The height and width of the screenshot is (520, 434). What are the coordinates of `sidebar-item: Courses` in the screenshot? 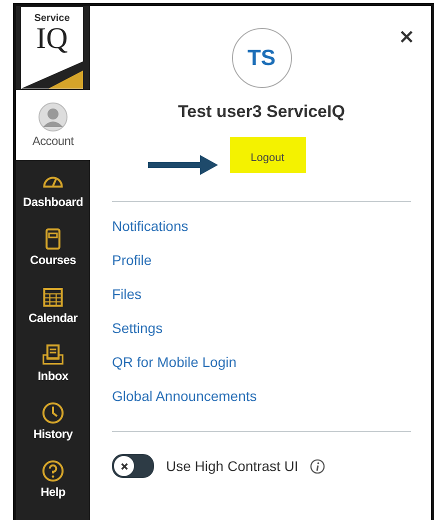 It's located at (53, 247).